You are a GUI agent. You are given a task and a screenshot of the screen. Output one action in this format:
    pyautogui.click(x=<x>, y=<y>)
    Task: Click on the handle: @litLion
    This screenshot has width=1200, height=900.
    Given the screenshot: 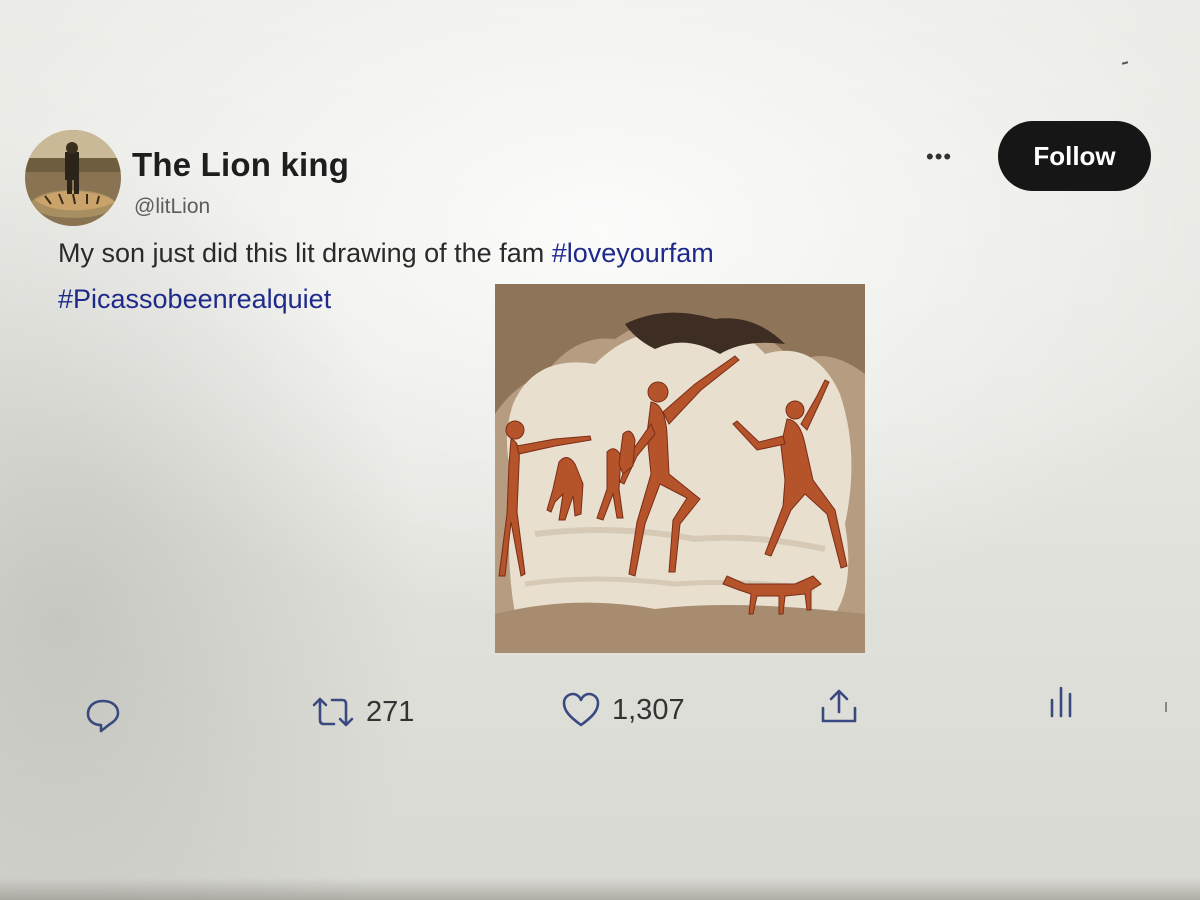 What is the action you would take?
    pyautogui.click(x=172, y=207)
    